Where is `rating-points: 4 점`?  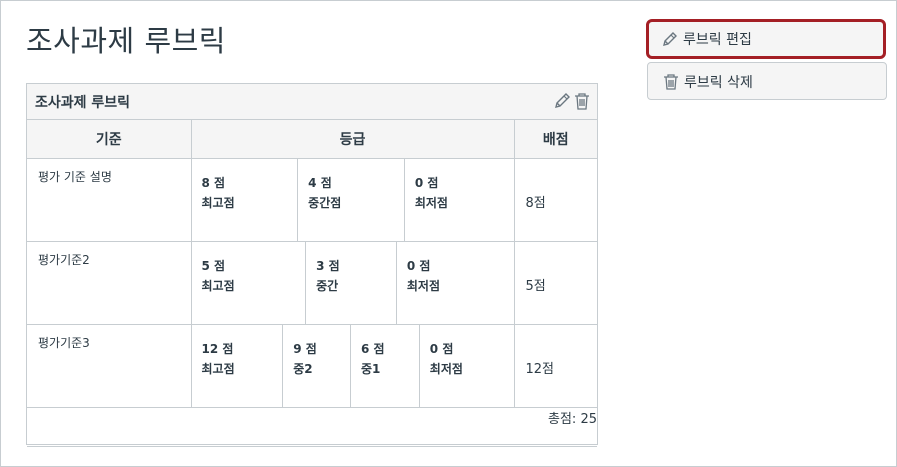 rating-points: 4 점 is located at coordinates (320, 183).